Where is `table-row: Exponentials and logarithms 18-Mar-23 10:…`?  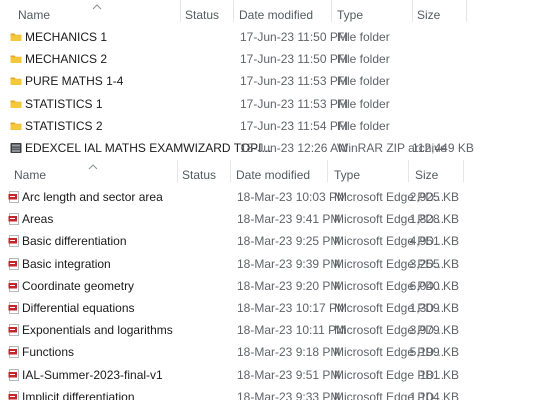 table-row: Exponentials and logarithms 18-Mar-23 10:… is located at coordinates (273, 330).